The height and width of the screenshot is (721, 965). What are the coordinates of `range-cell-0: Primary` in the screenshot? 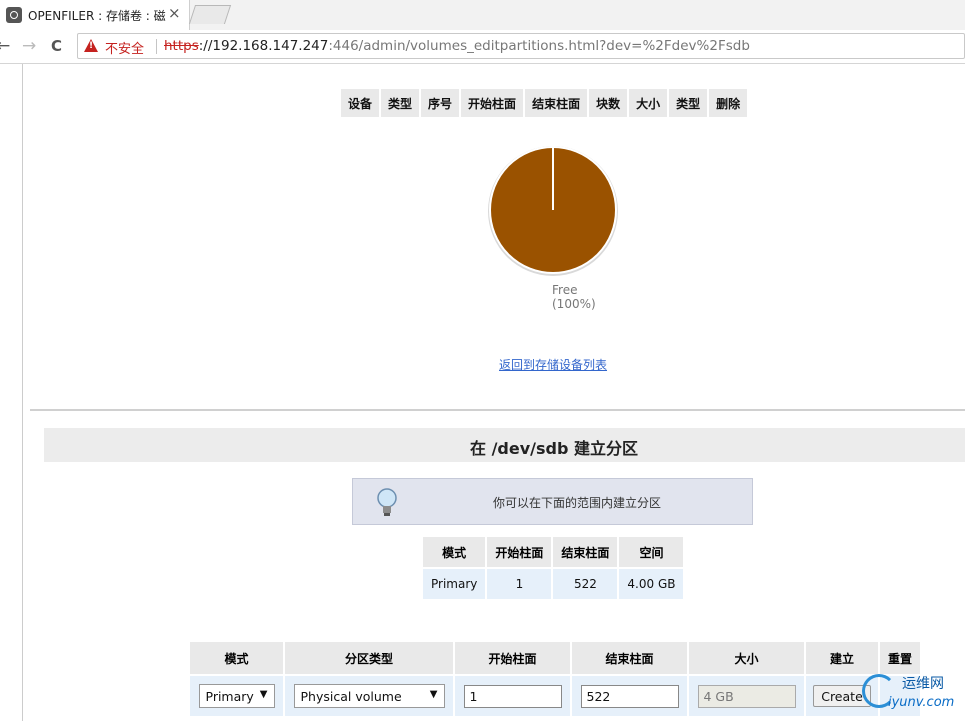 It's located at (454, 584).